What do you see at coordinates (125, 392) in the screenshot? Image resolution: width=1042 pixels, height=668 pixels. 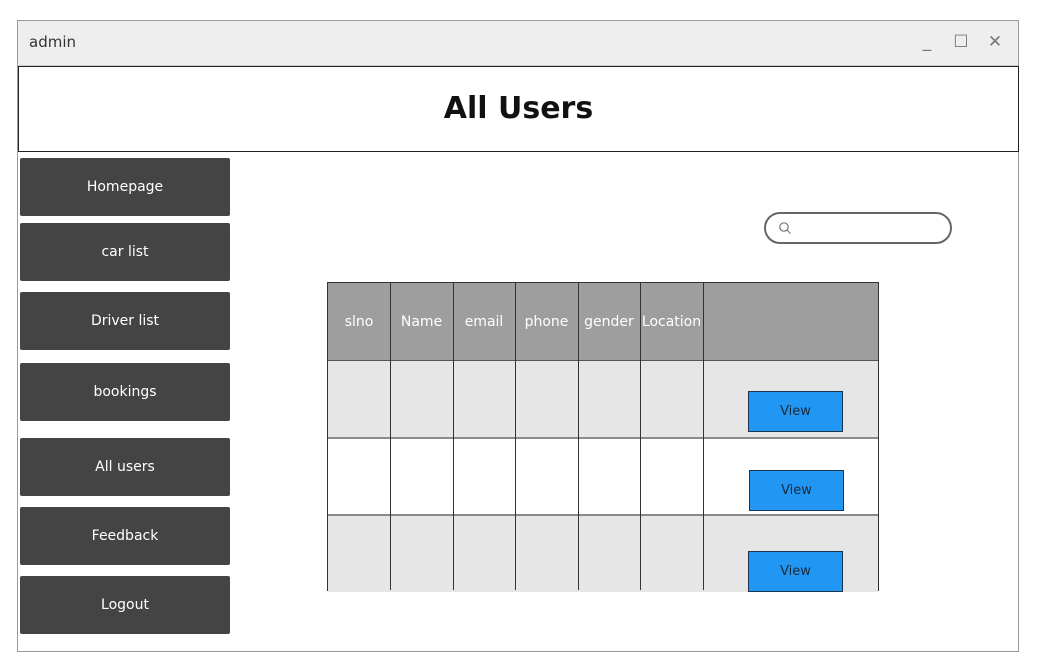 I see `nav-bookings-button: bookings` at bounding box center [125, 392].